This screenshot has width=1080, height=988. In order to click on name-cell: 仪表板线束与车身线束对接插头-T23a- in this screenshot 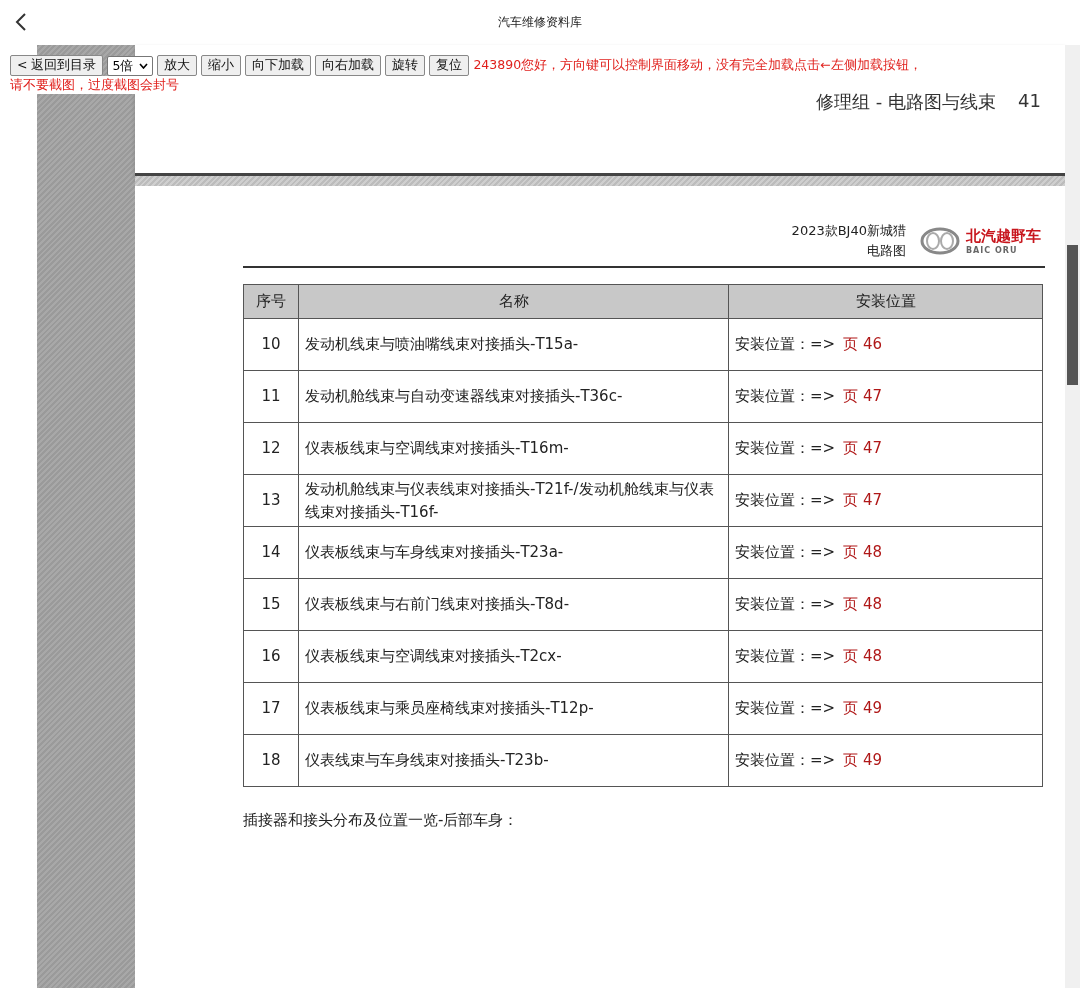, I will do `click(513, 552)`.